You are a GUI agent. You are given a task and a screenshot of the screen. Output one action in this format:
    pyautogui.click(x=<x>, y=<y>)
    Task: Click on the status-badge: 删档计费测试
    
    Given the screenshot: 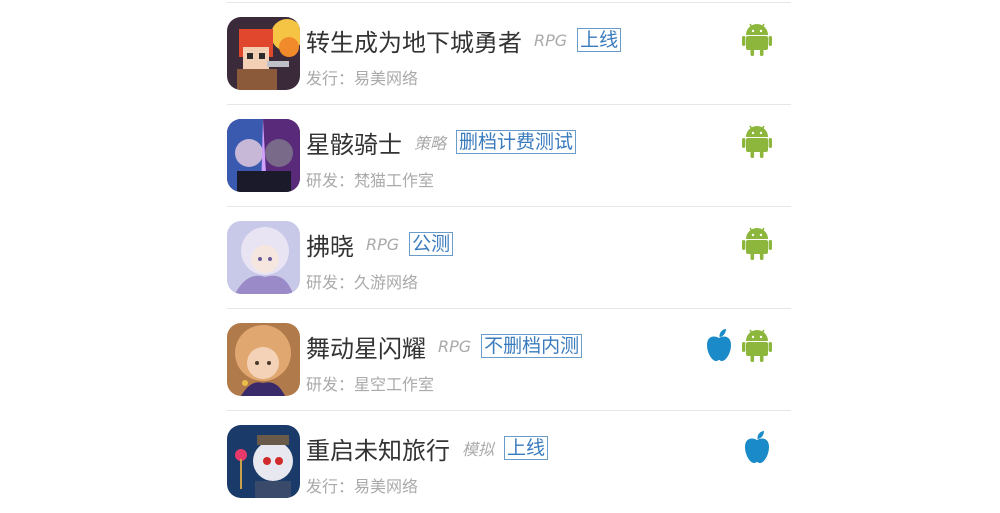 What is the action you would take?
    pyautogui.click(x=516, y=142)
    